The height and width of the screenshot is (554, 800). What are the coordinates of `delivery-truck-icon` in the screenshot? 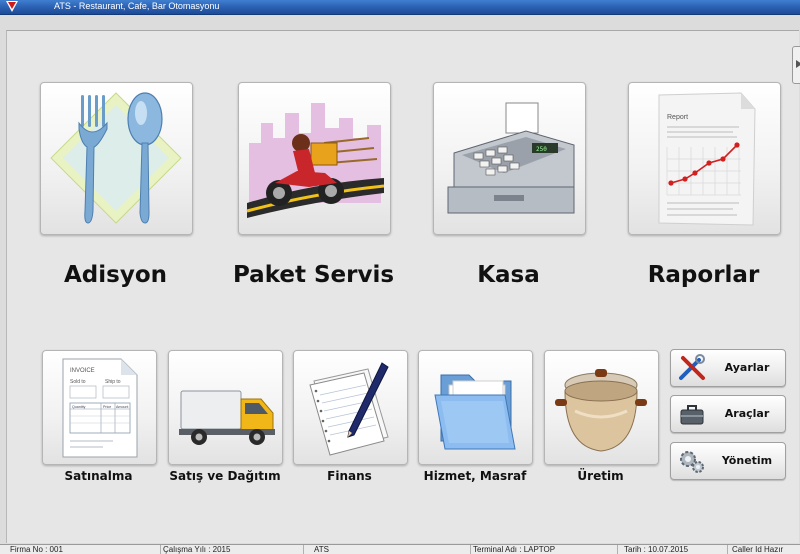 It's located at (227, 417).